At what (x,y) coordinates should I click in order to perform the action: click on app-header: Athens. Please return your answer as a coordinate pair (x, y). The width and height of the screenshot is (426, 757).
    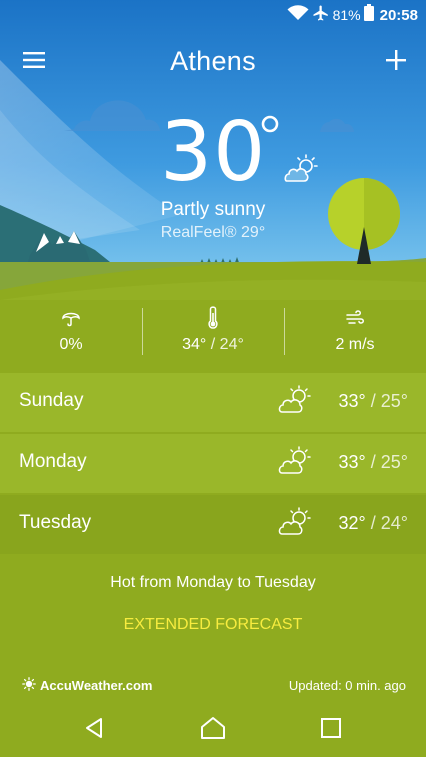
    Looking at the image, I should click on (213, 63).